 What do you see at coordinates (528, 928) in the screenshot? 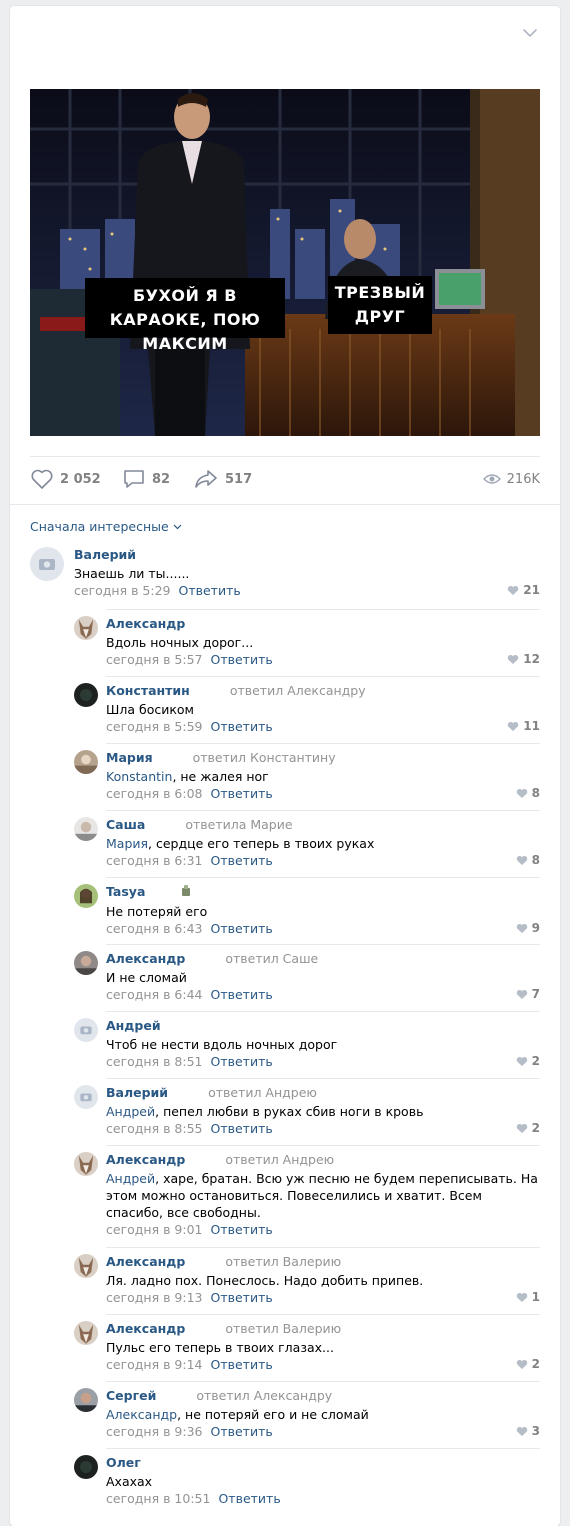
I see `comment-like-button: 9` at bounding box center [528, 928].